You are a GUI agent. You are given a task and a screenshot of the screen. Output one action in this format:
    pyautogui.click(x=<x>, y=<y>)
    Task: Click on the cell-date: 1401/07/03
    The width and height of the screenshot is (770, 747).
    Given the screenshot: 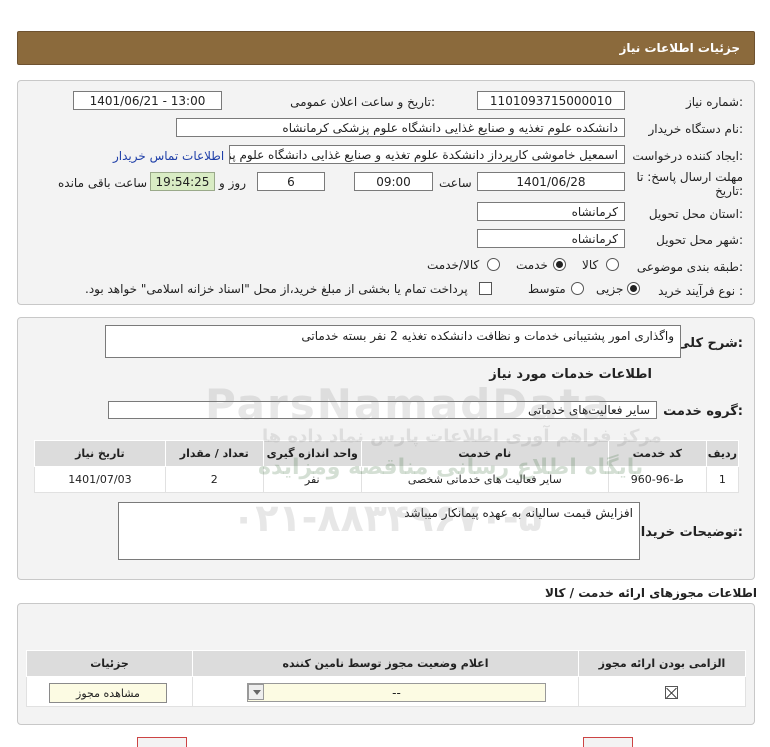 What is the action you would take?
    pyautogui.click(x=100, y=479)
    